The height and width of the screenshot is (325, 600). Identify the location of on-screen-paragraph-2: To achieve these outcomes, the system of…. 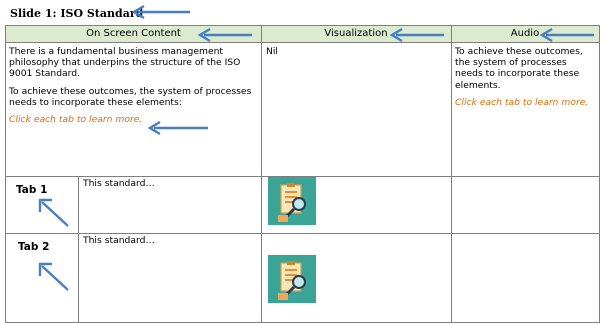
(130, 96).